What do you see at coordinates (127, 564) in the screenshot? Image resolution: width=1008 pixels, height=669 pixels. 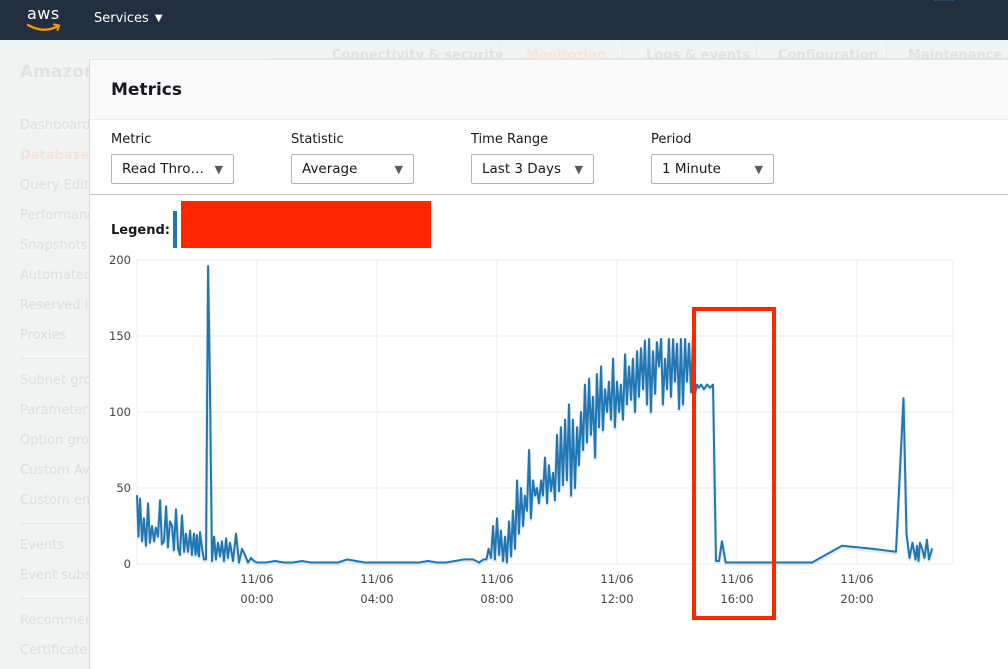 I see `y-tick-label: 0` at bounding box center [127, 564].